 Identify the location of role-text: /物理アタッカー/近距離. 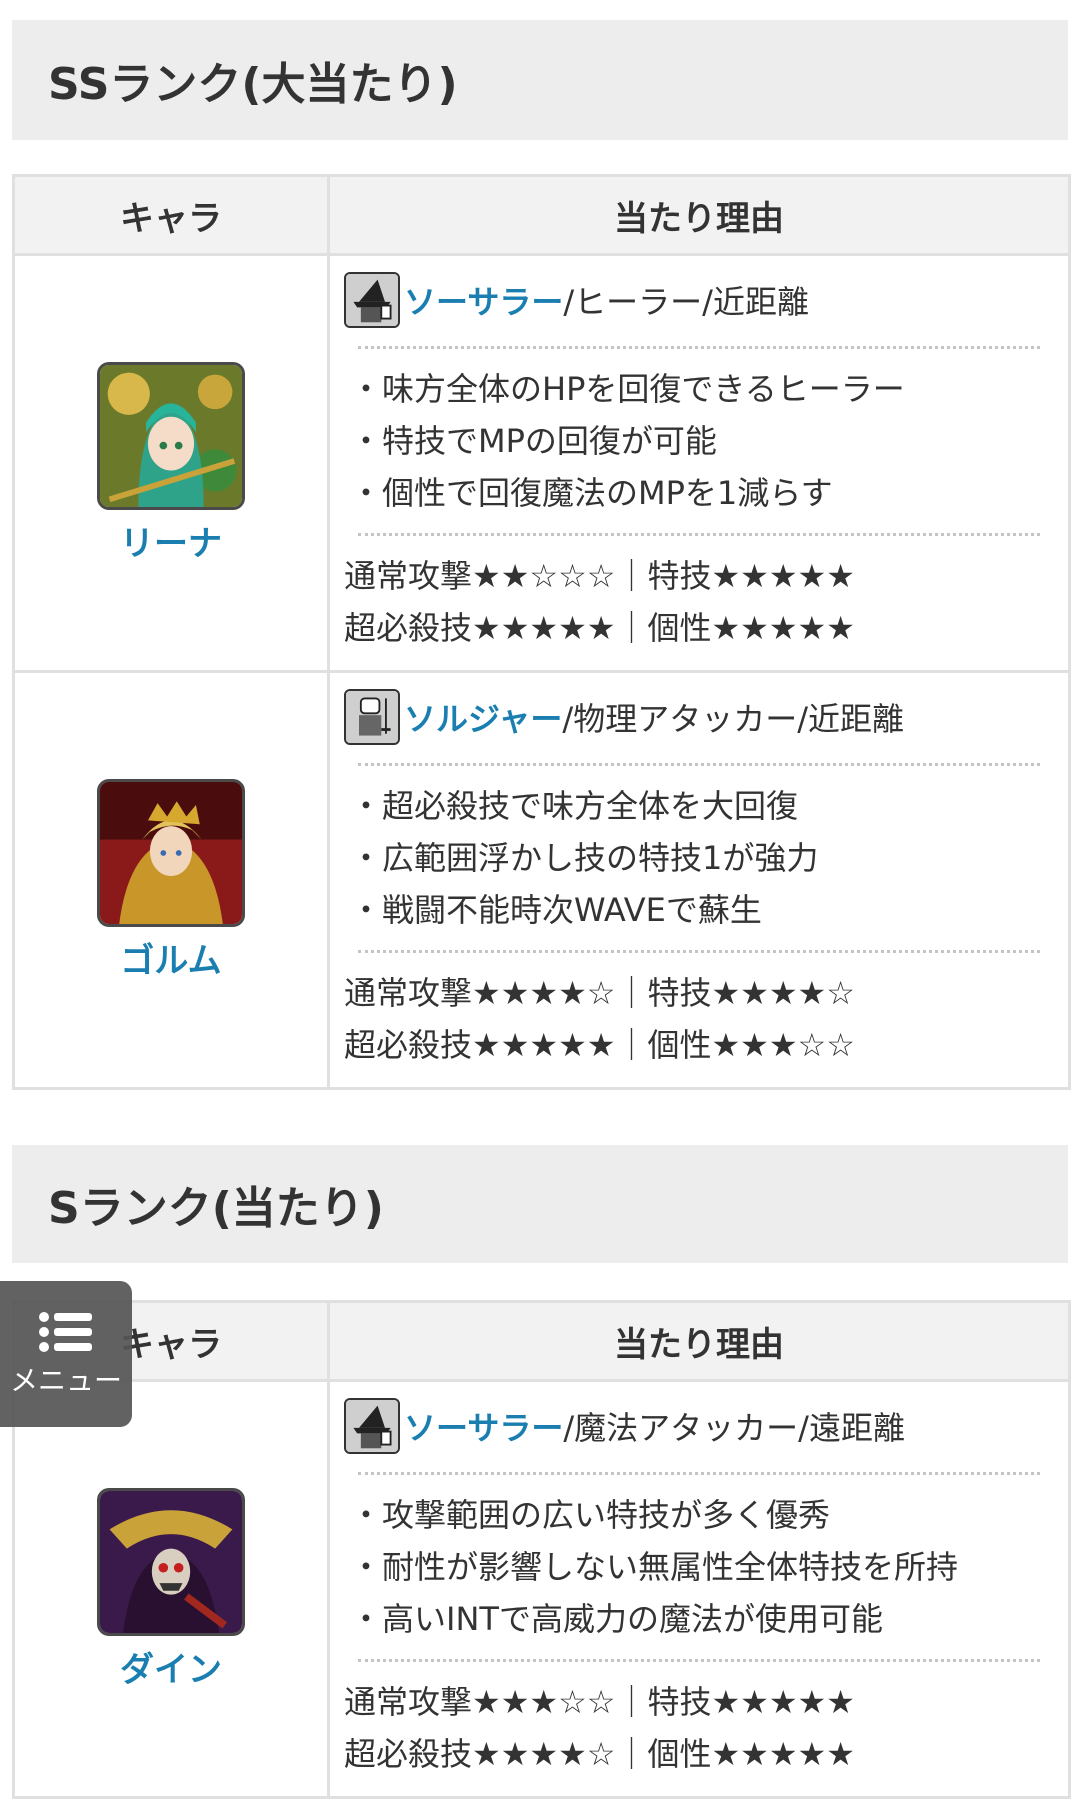
(733, 719).